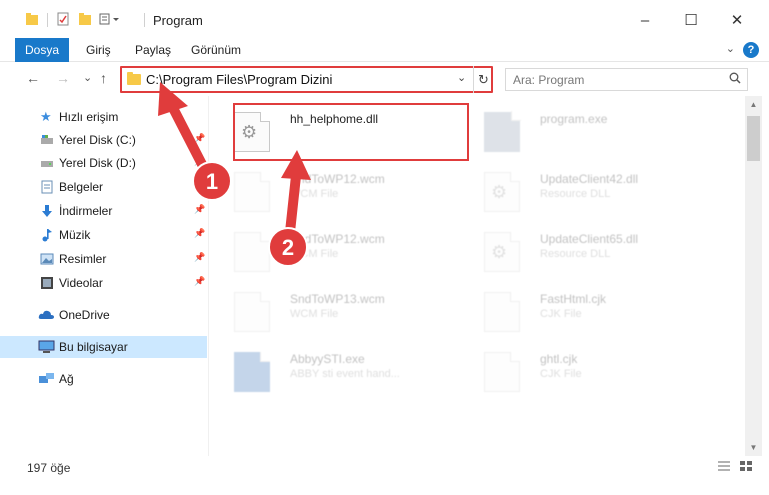  Describe the element at coordinates (575, 194) in the screenshot. I see `file-type: Resource DLL` at that location.